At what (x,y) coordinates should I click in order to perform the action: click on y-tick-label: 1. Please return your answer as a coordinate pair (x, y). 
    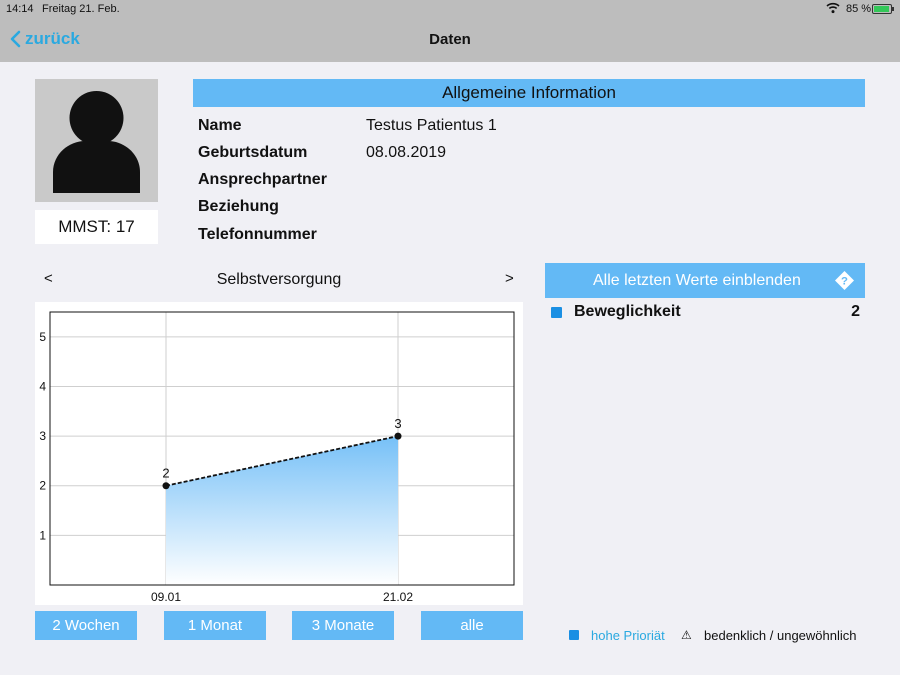
    Looking at the image, I should click on (42, 535).